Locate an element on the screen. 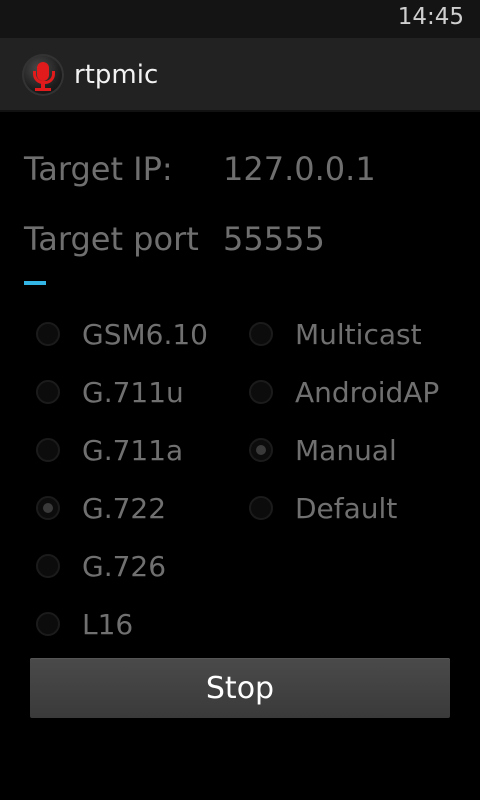  target-port-value: 55555 is located at coordinates (274, 239).